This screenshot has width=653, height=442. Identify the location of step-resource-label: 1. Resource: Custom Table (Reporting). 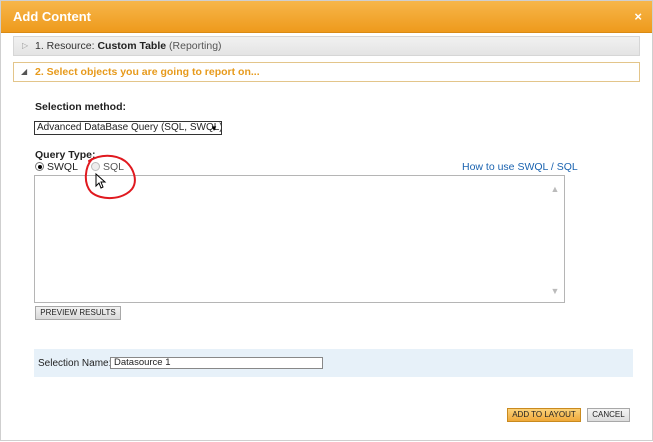
(128, 46).